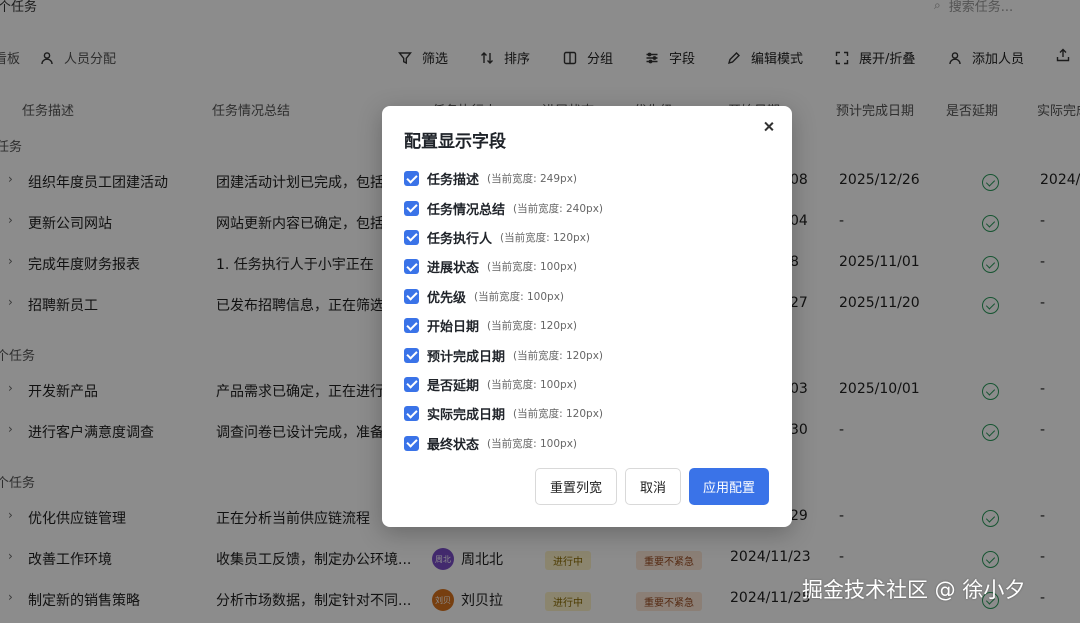 This screenshot has height=623, width=1080. Describe the element at coordinates (453, 269) in the screenshot. I see `field-name: 进展状态` at that location.